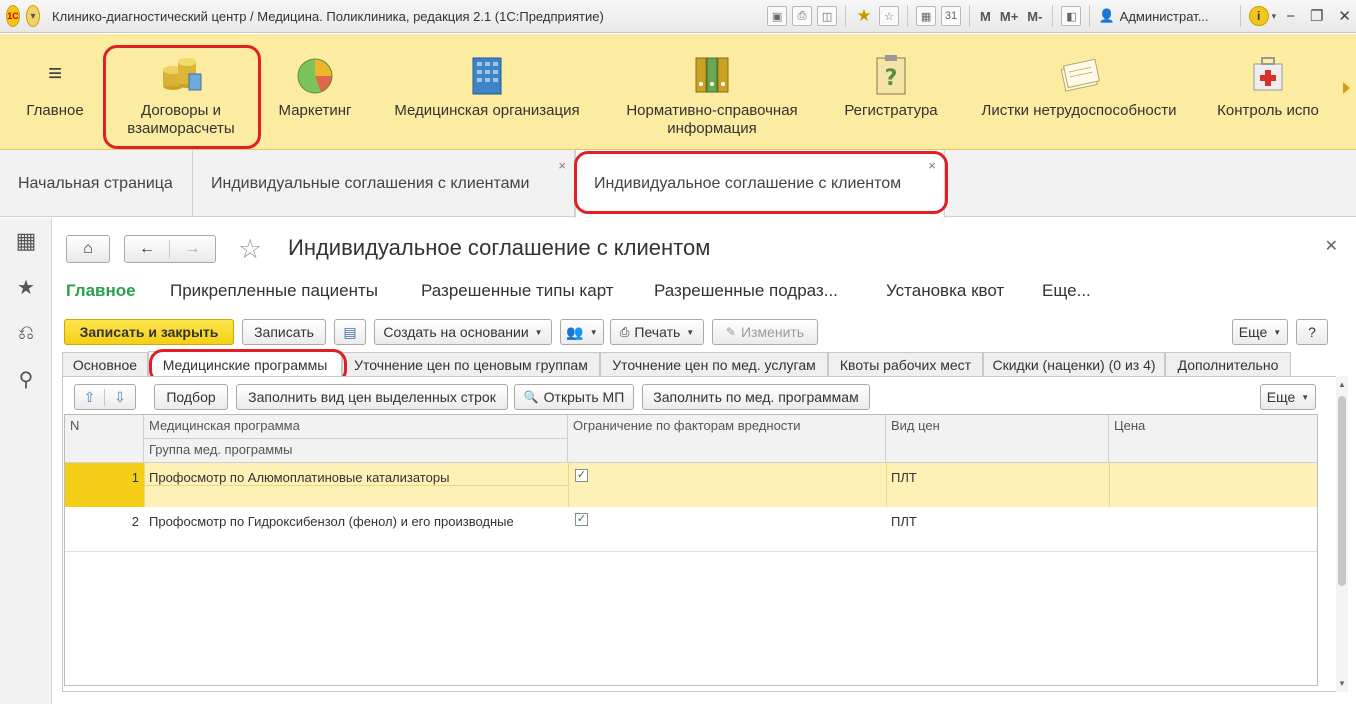  Describe the element at coordinates (487, 92) in the screenshot. I see `section-medical-org: Медицинская организация` at that location.